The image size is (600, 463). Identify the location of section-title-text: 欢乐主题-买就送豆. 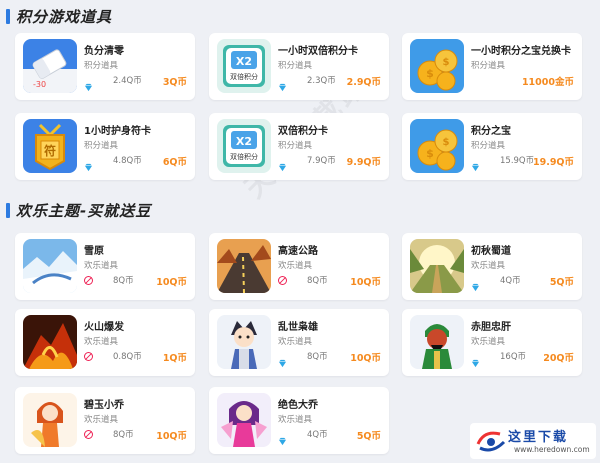
(84, 211).